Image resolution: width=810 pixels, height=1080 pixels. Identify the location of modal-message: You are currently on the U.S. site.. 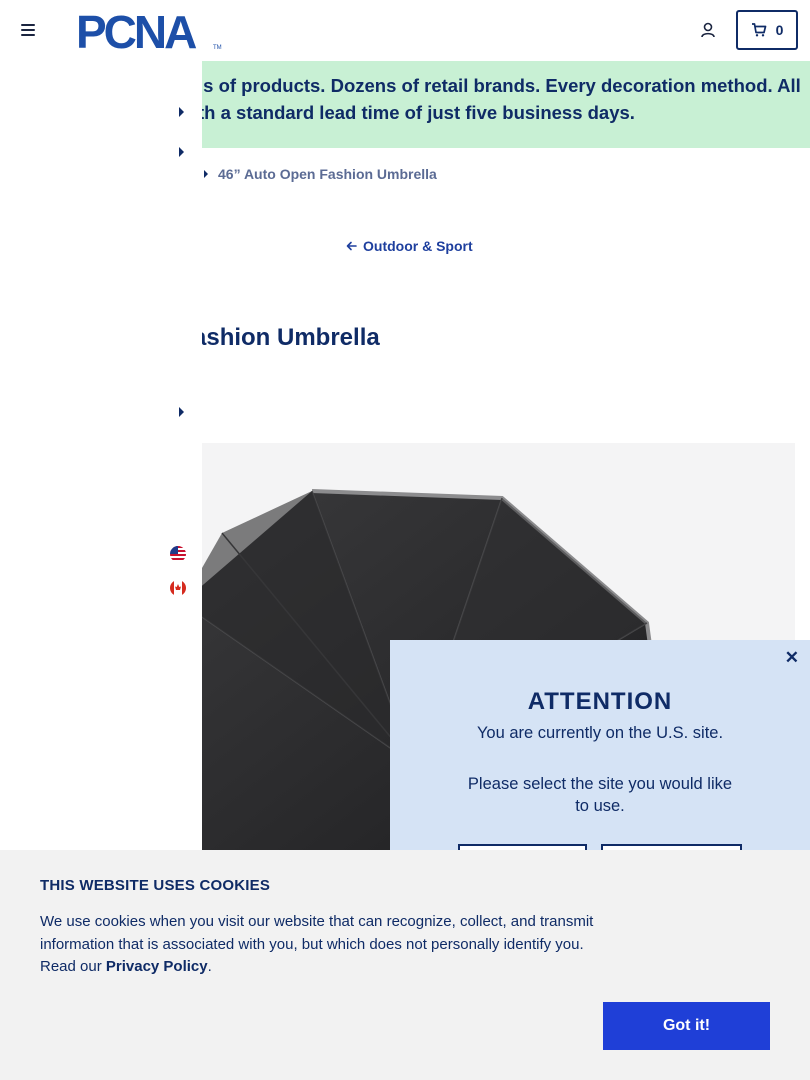
(600, 733).